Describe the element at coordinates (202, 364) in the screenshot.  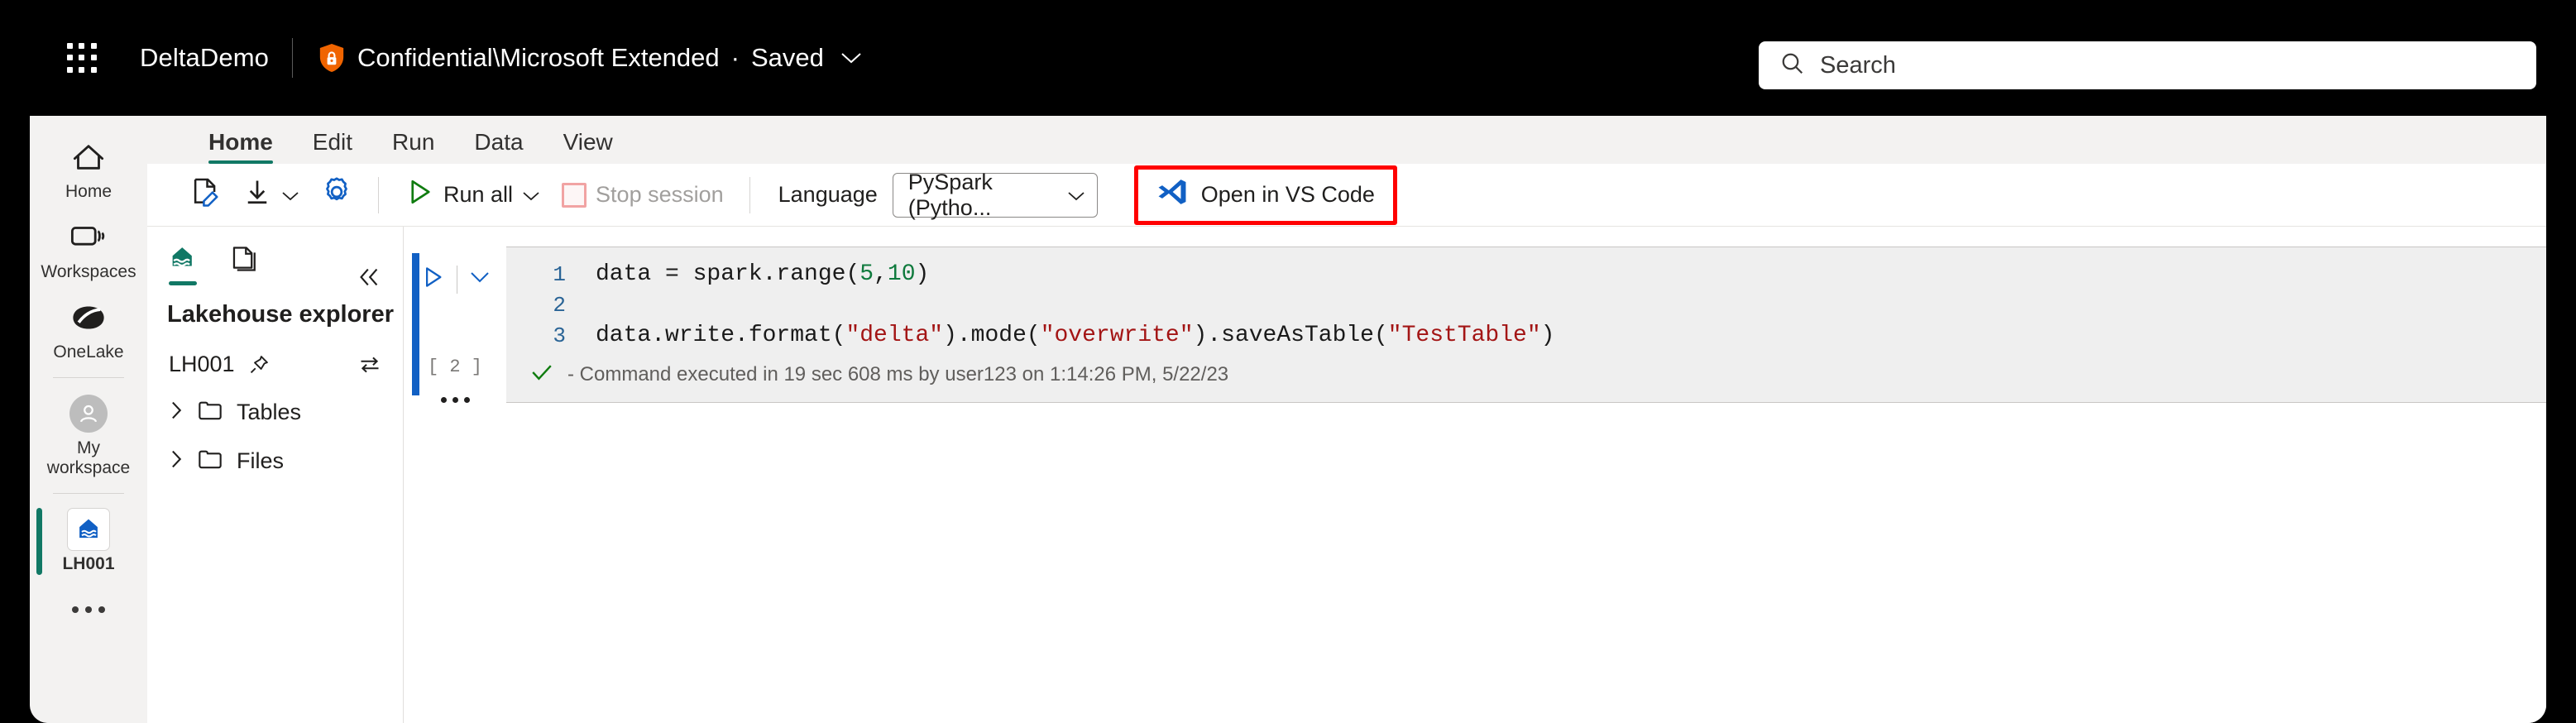
I see `explorer-lakehouse-name: LH001` at that location.